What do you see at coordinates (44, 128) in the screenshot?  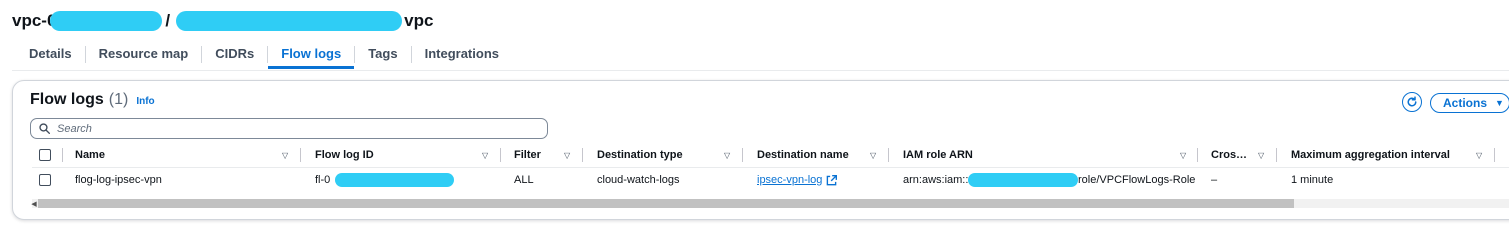 I see `search-icon` at bounding box center [44, 128].